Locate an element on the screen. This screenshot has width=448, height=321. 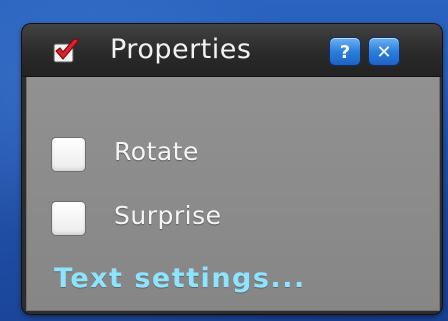
close-icon: ✕ is located at coordinates (384, 52).